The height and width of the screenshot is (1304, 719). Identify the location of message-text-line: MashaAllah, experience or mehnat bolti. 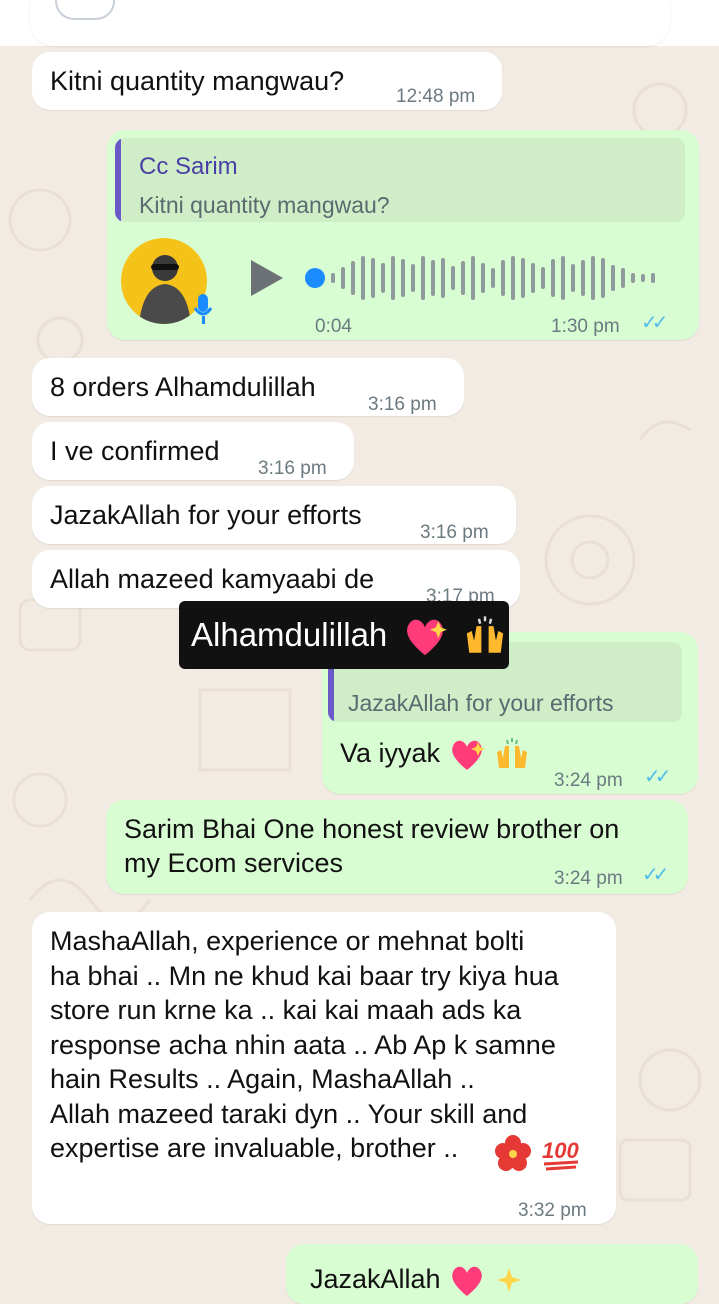
(287, 941).